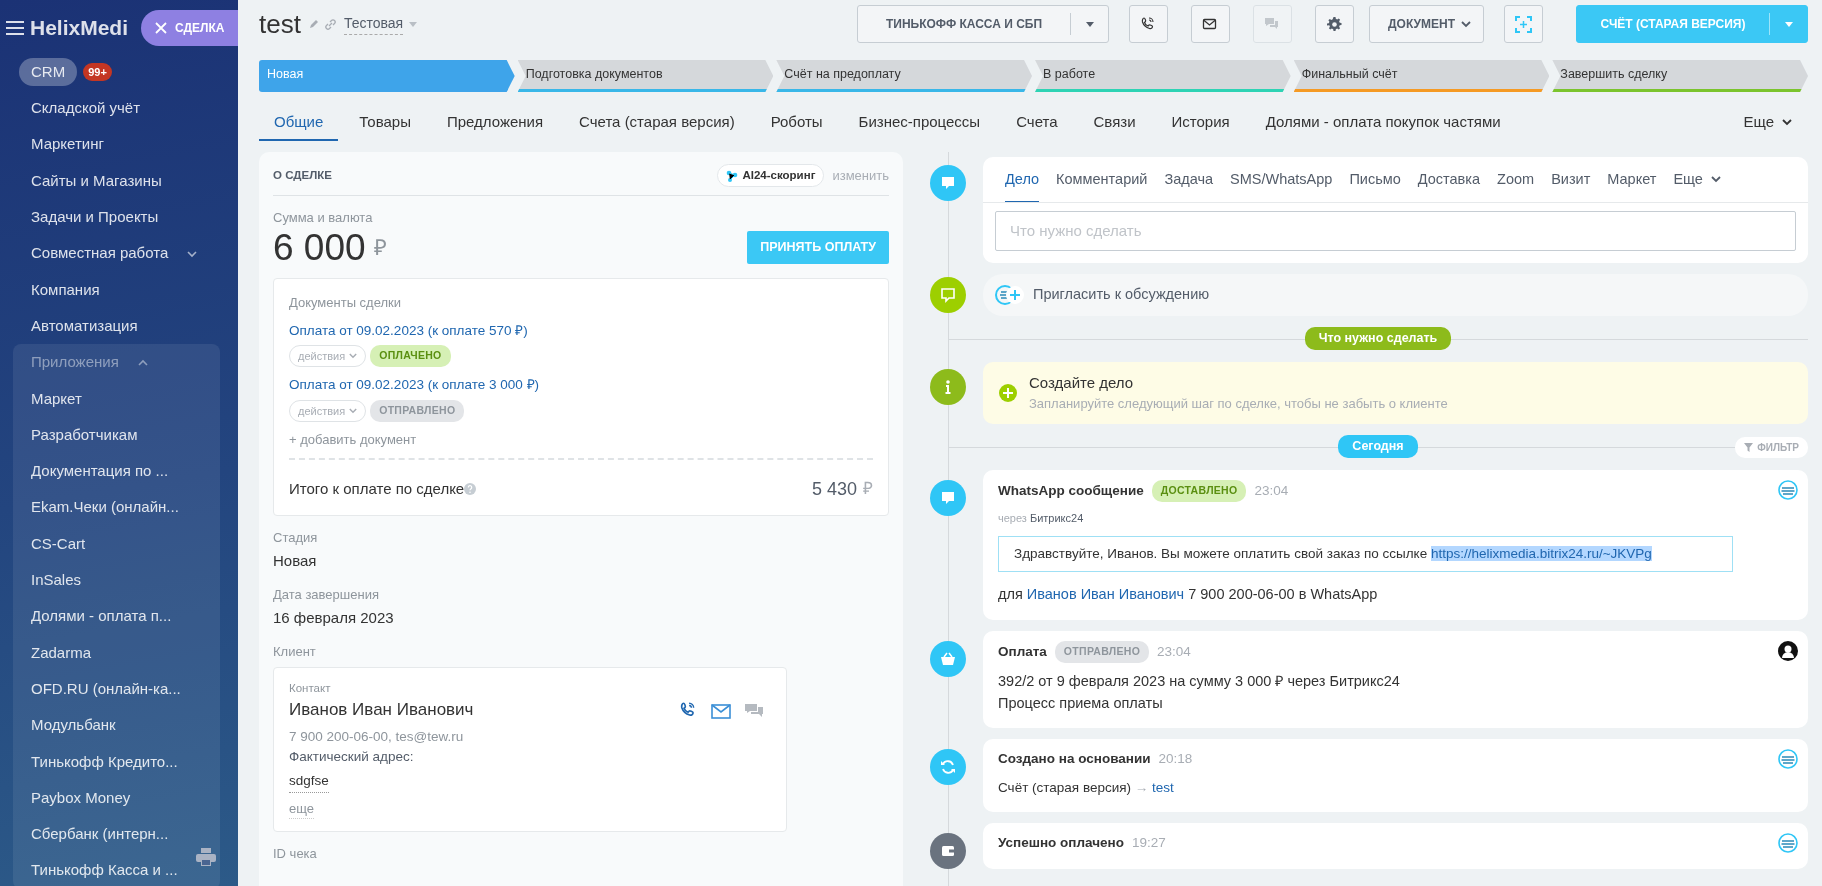 This screenshot has width=1822, height=886. Describe the element at coordinates (796, 122) in the screenshot. I see `tab: Роботы` at that location.